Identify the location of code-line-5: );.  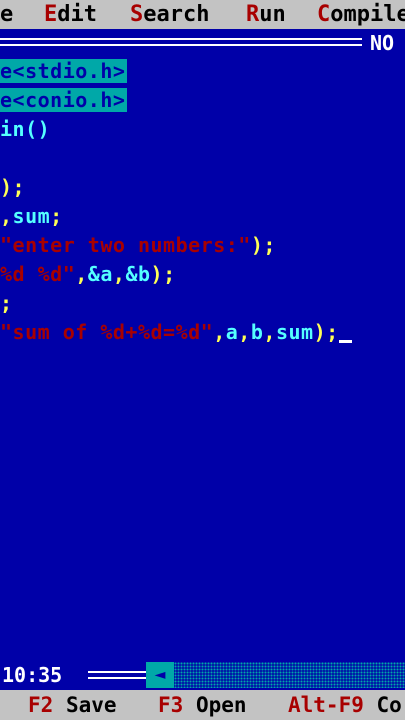
(12, 187).